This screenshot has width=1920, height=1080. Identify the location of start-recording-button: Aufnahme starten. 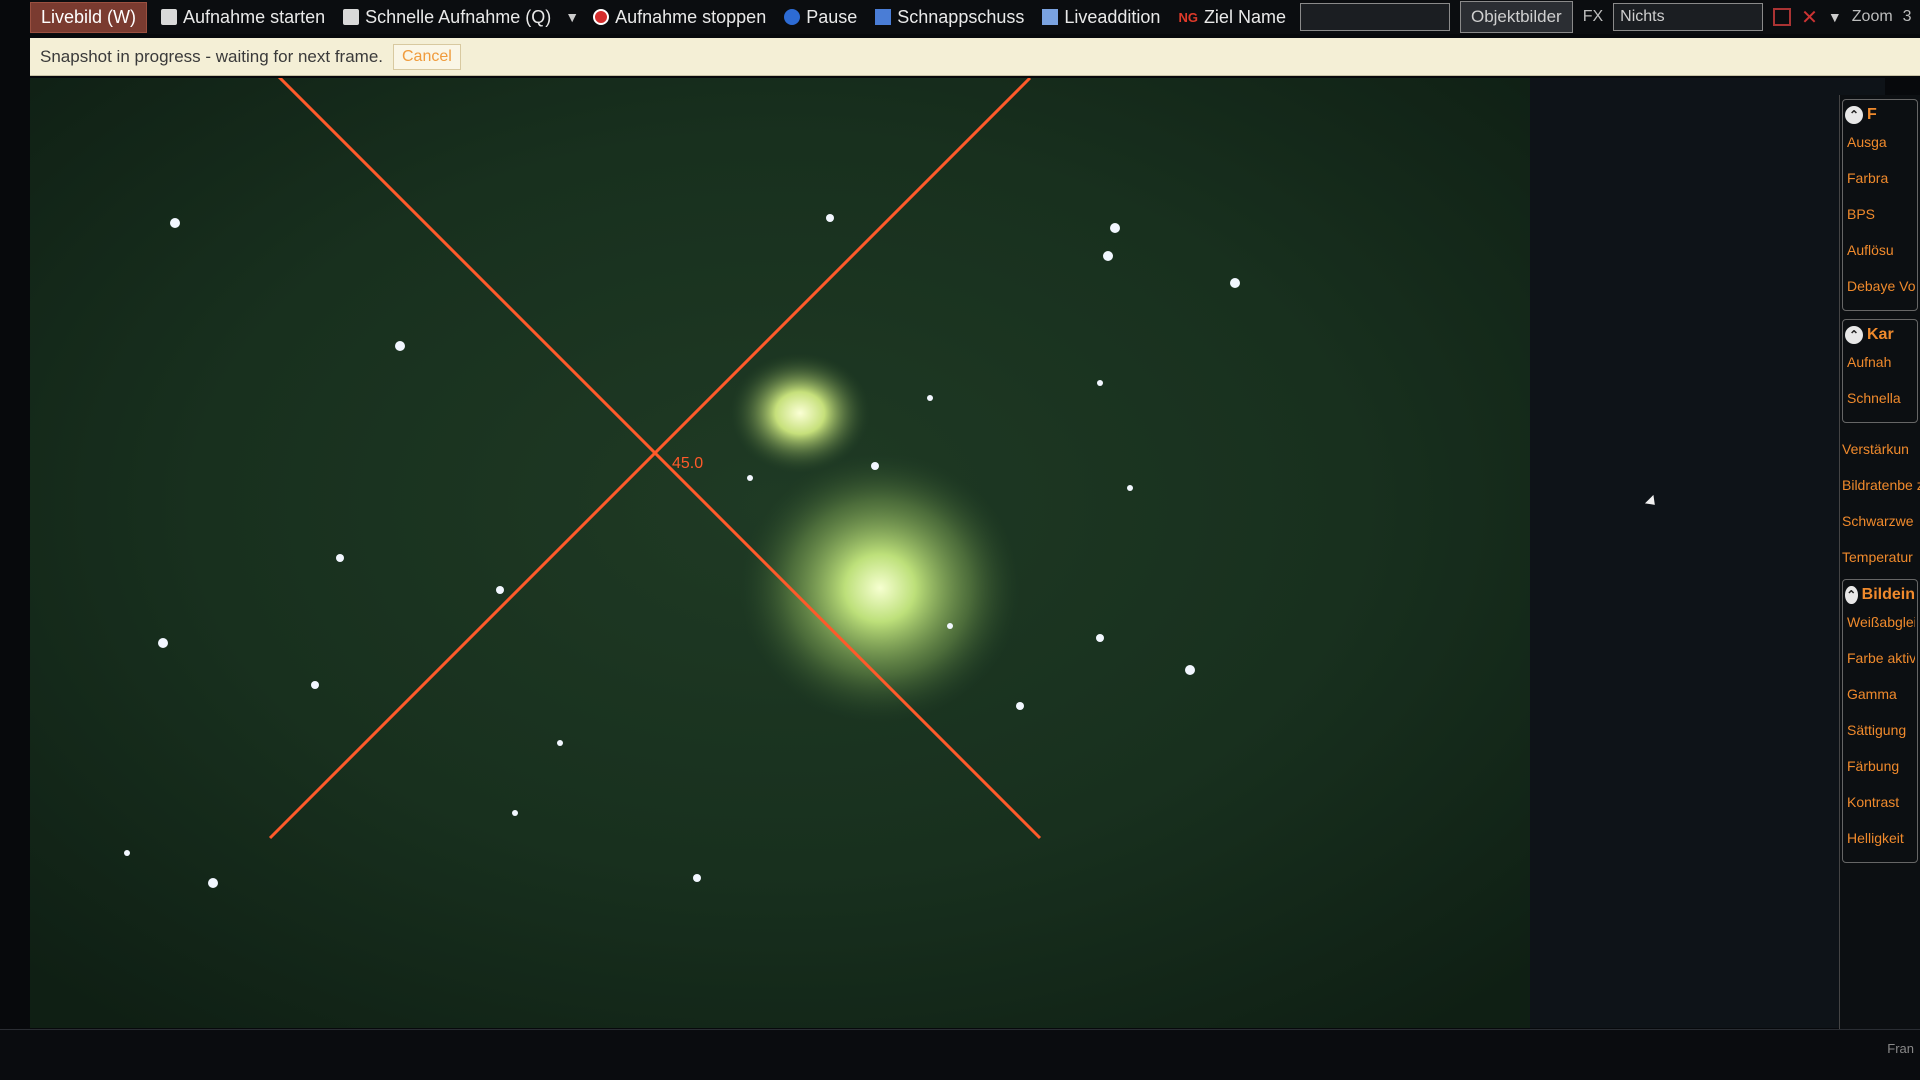
(243, 17).